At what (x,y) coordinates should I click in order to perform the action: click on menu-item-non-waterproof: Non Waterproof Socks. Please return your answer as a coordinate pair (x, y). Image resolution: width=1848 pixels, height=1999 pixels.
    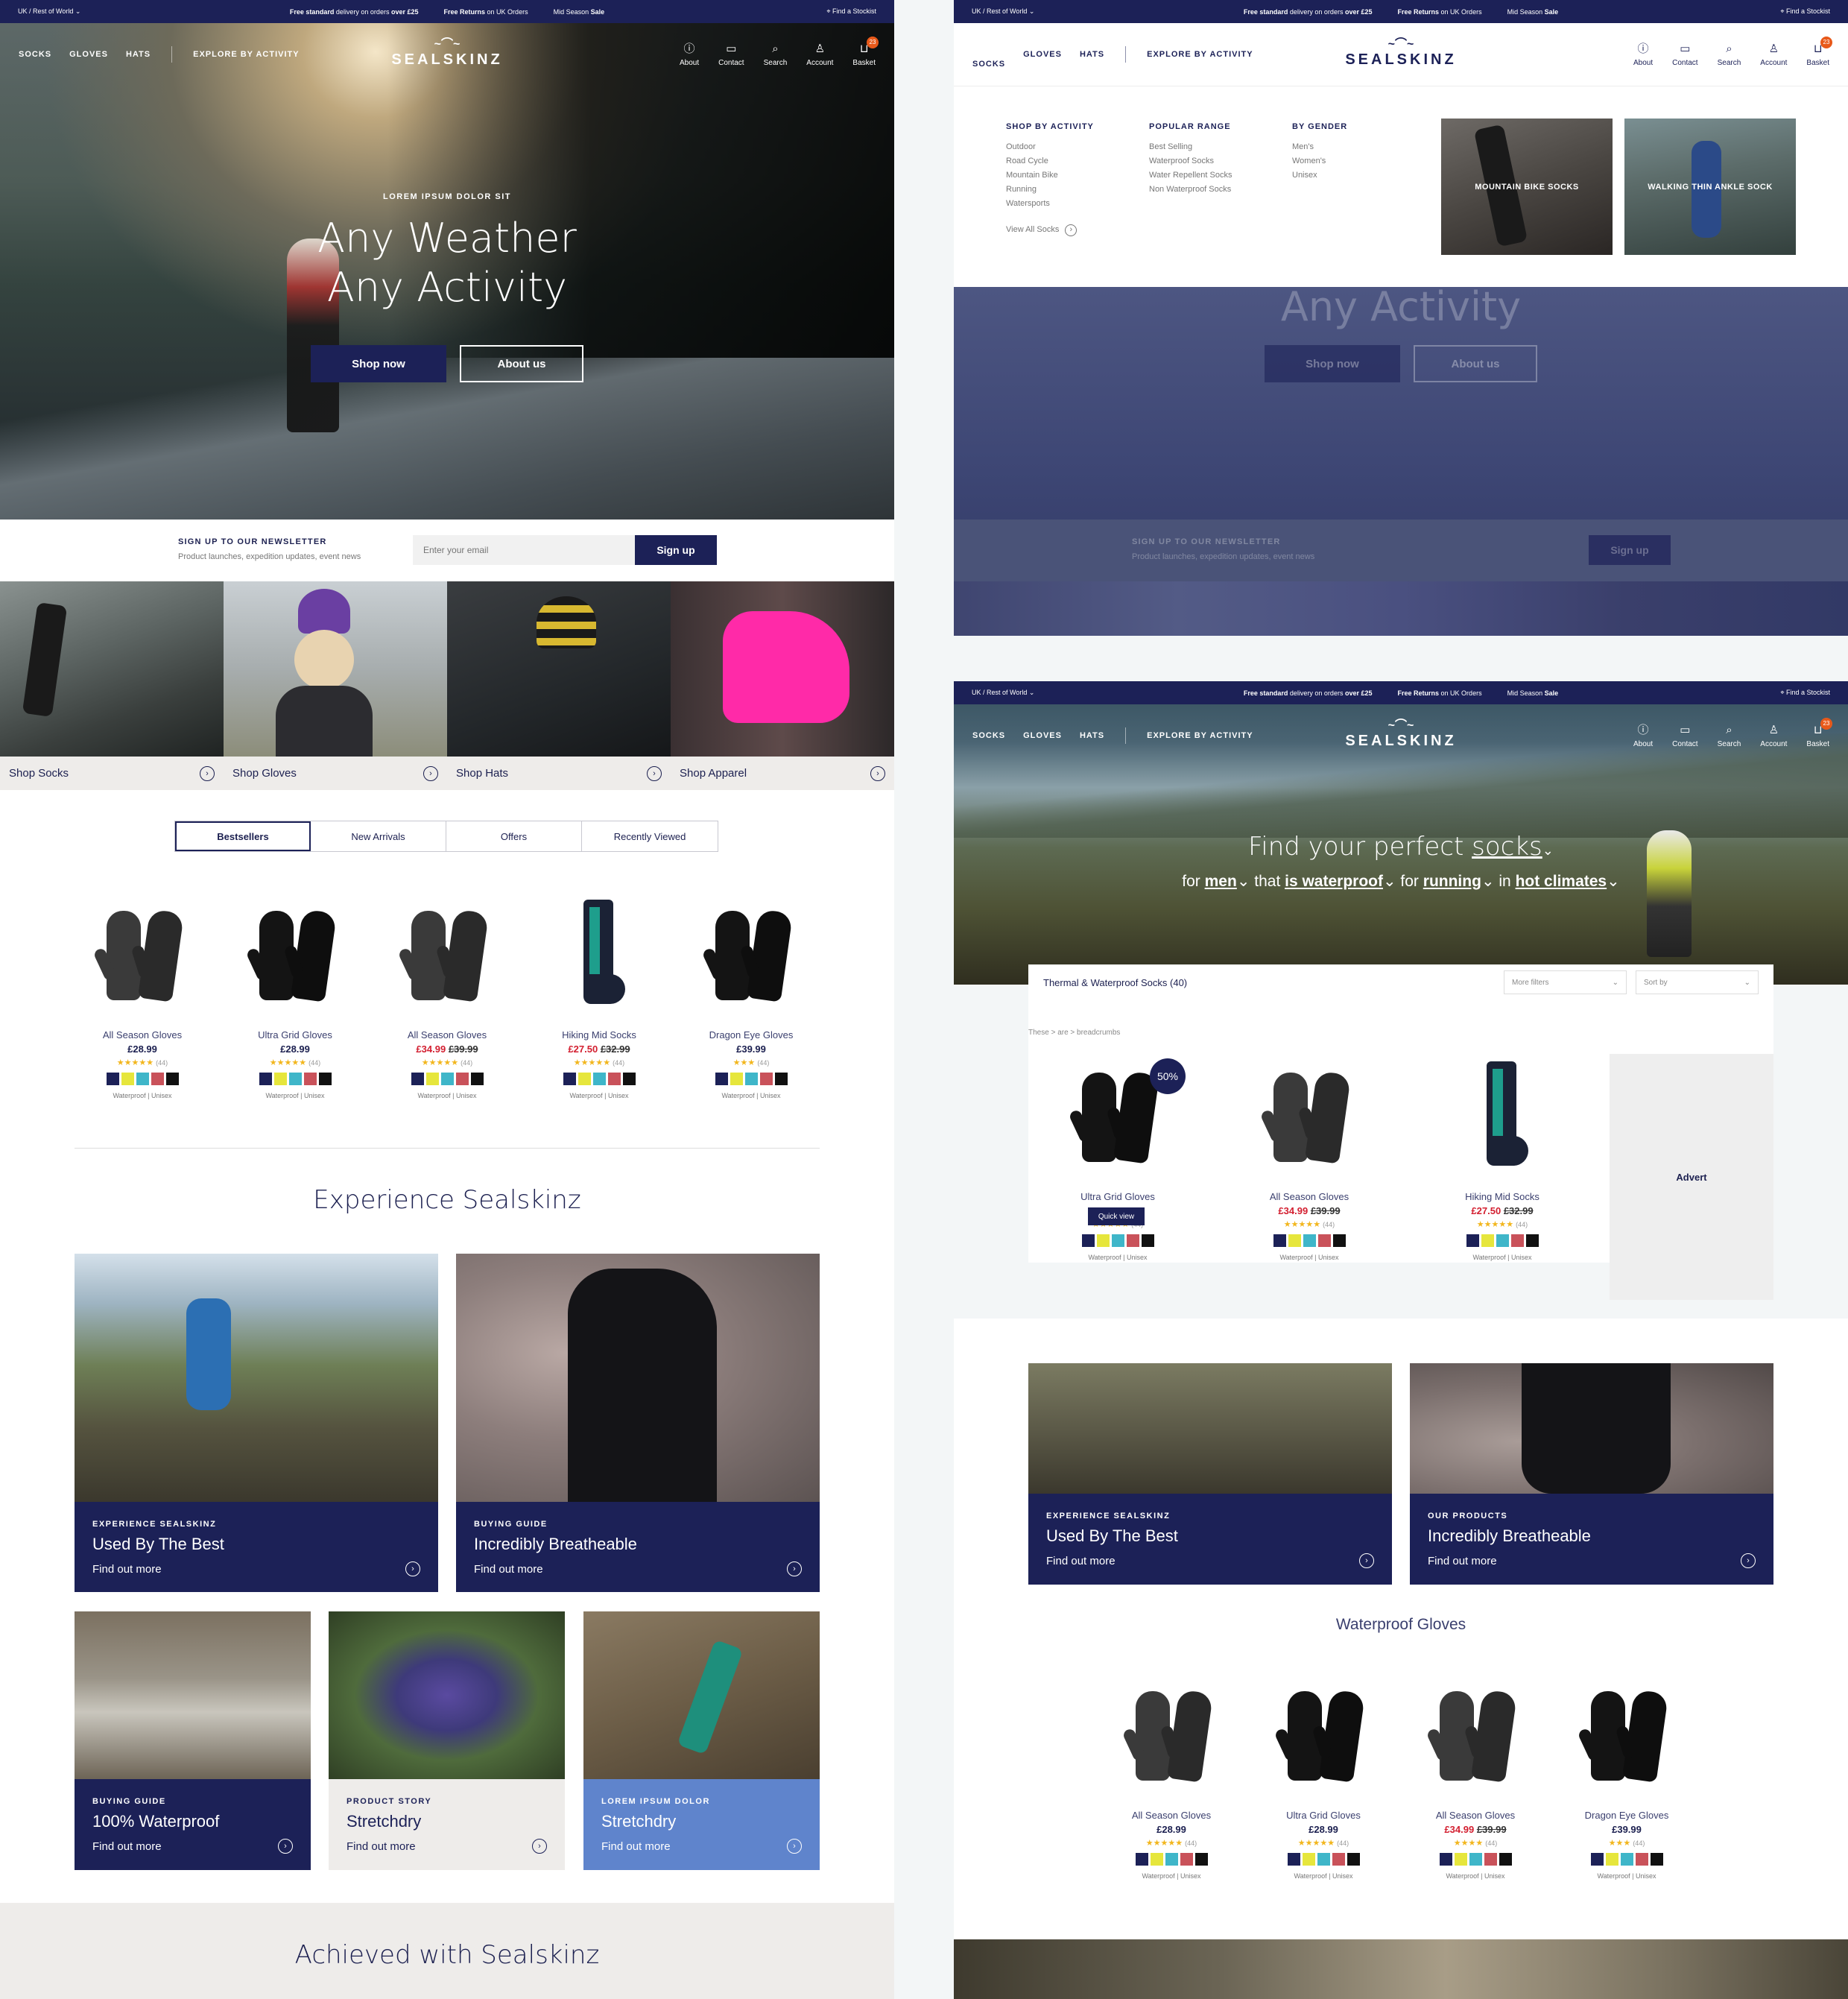
    Looking at the image, I should click on (1190, 190).